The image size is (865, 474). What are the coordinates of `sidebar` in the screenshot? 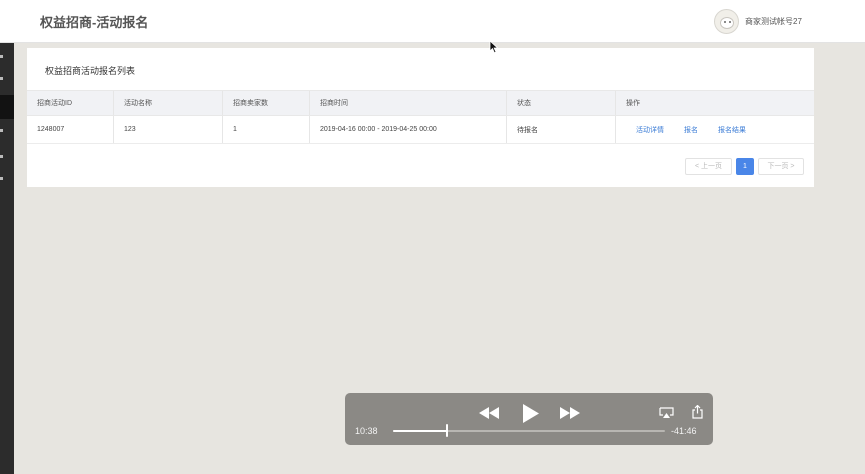 It's located at (7, 258).